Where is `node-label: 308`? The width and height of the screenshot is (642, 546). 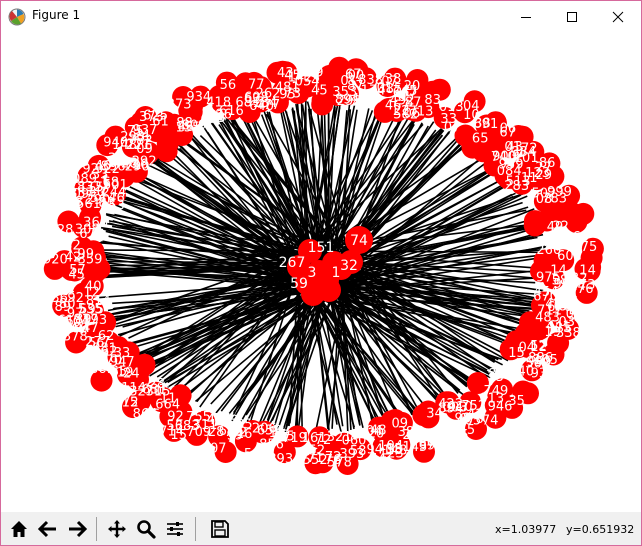
node-label: 308 is located at coordinates (87, 230).